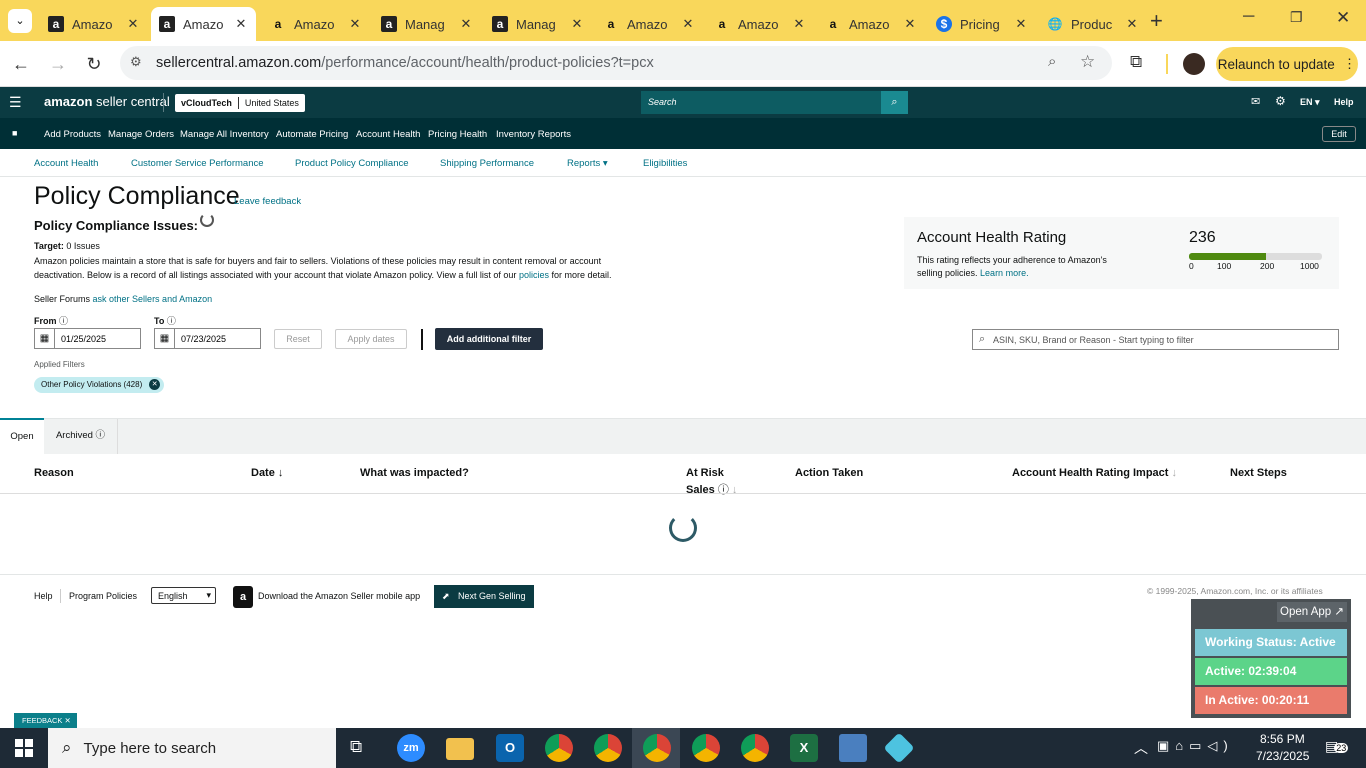 The image size is (1366, 768). What do you see at coordinates (1280, 101) in the screenshot?
I see `gear-icon: ⚙` at bounding box center [1280, 101].